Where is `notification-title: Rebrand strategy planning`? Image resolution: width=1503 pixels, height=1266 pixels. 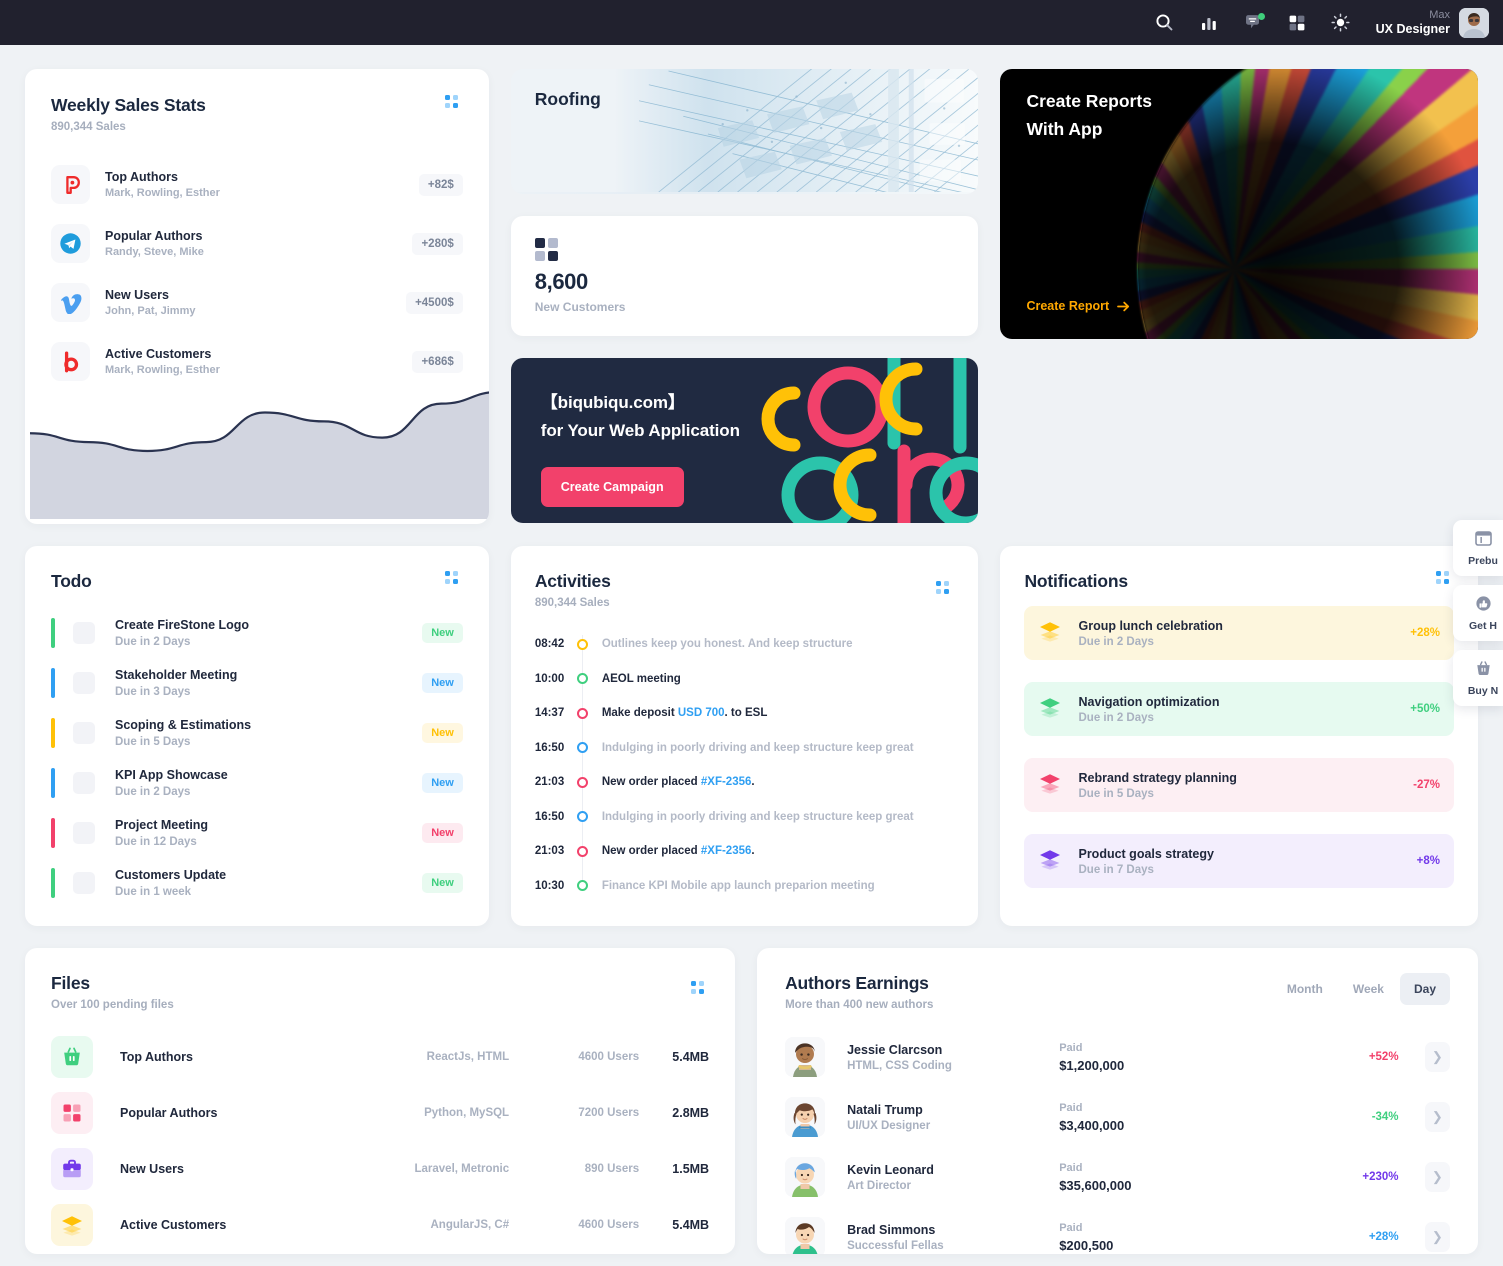 notification-title: Rebrand strategy planning is located at coordinates (1157, 777).